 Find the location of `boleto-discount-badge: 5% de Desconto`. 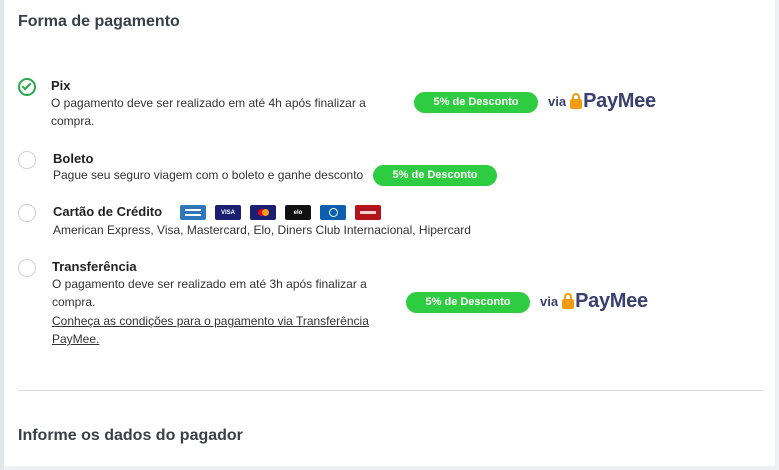

boleto-discount-badge: 5% de Desconto is located at coordinates (435, 175).